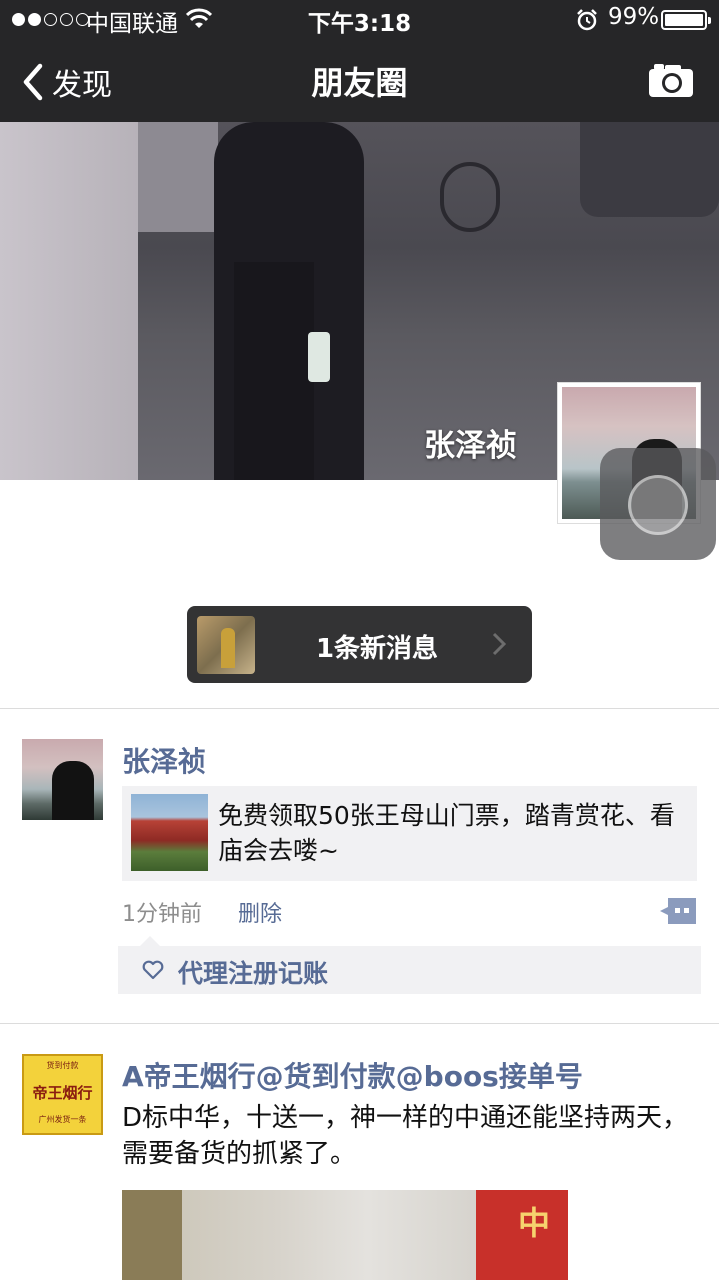 The height and width of the screenshot is (1280, 719). I want to click on shared-link-card: 免费领取50张王母山门票，踏青赏花、看庙会去喽~, so click(409, 833).